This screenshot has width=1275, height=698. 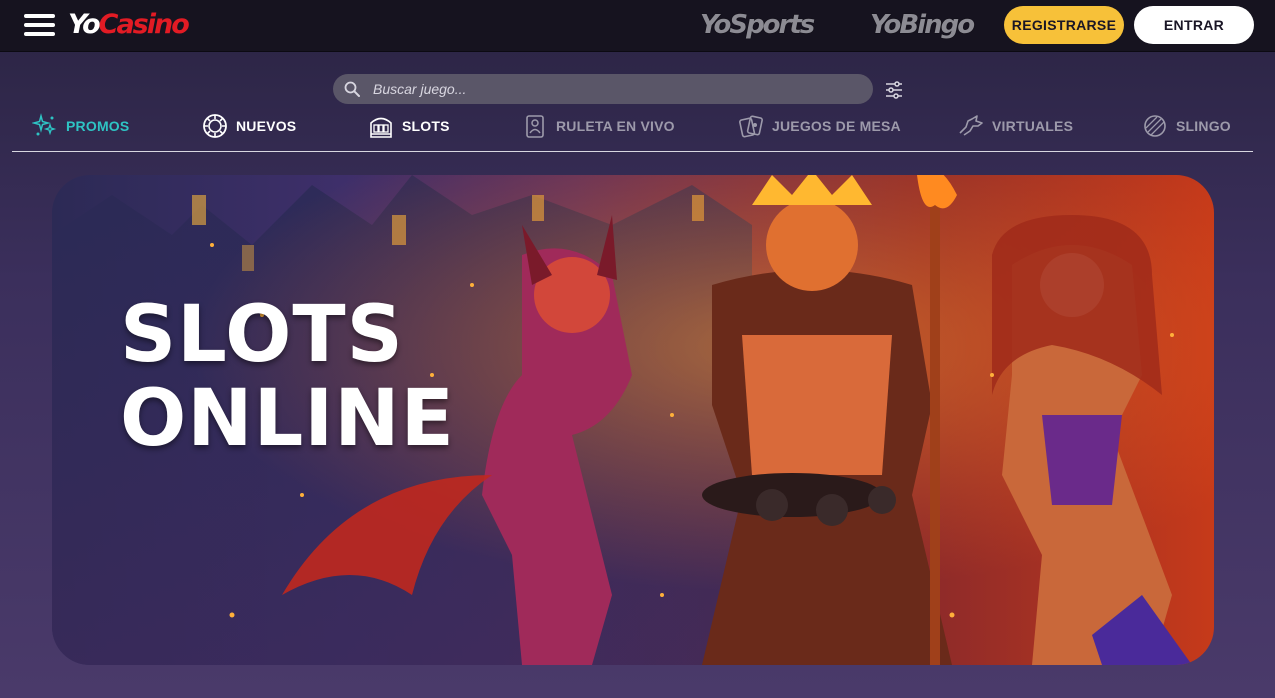 What do you see at coordinates (751, 126) in the screenshot?
I see `cards-icon` at bounding box center [751, 126].